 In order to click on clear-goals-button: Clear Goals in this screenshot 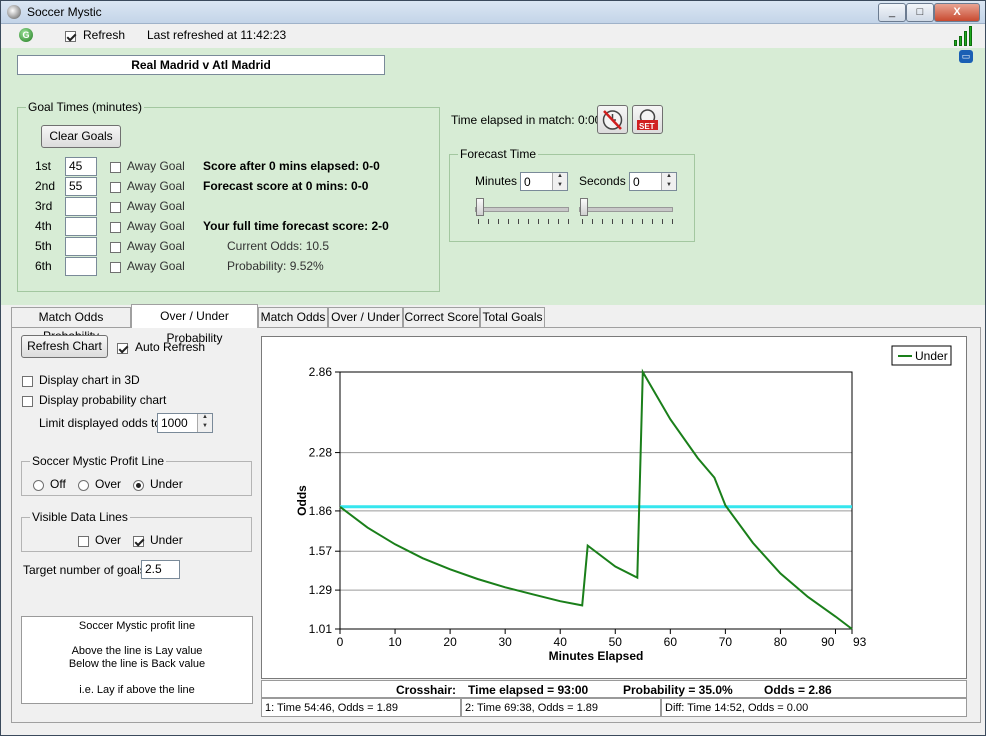, I will do `click(81, 136)`.